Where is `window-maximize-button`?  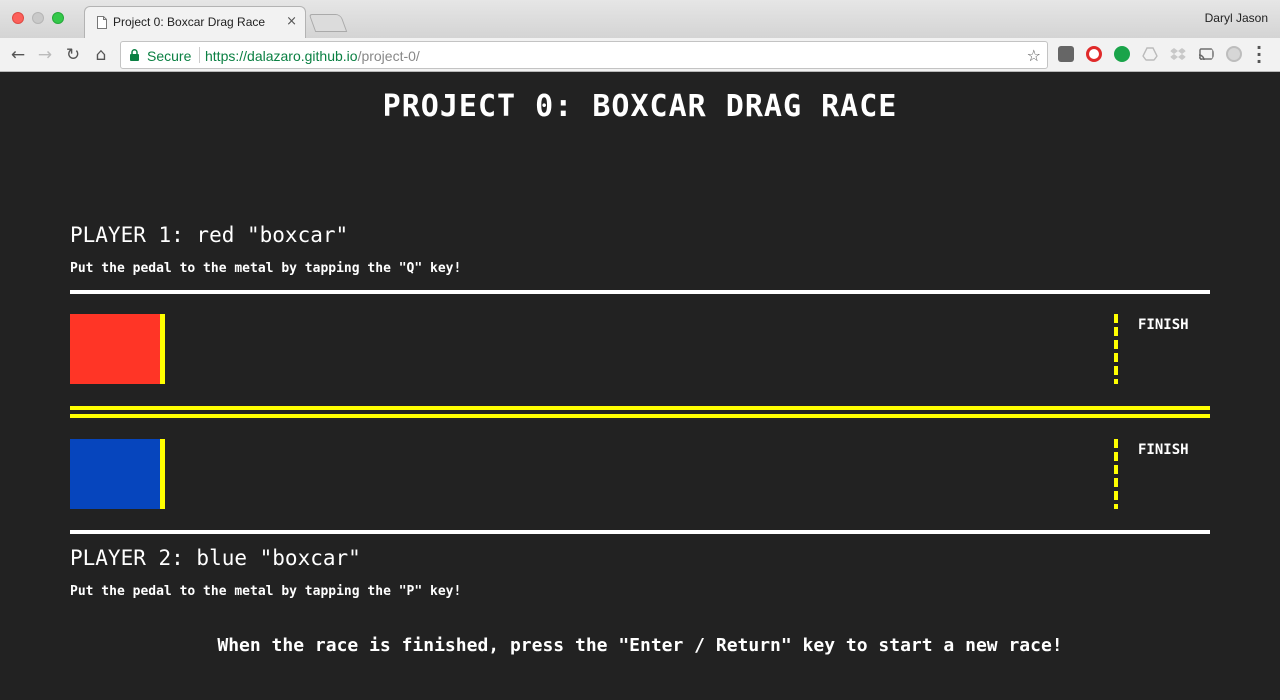
window-maximize-button is located at coordinates (58, 18).